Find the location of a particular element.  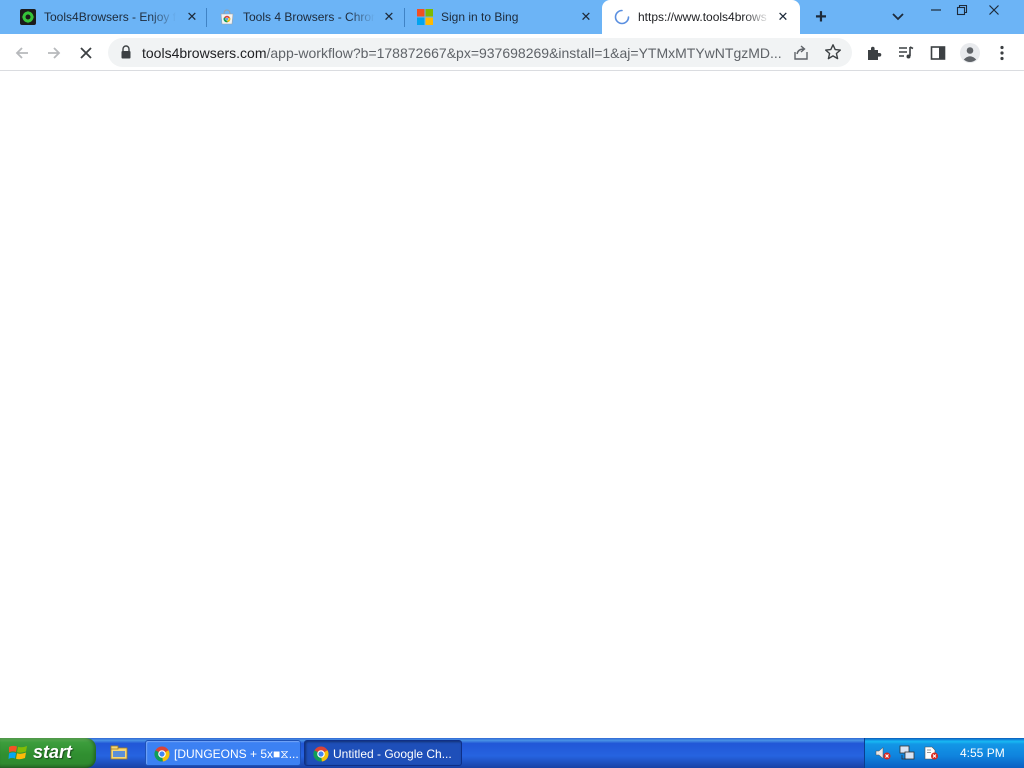

back-arrow-icon is located at coordinates (21, 53).